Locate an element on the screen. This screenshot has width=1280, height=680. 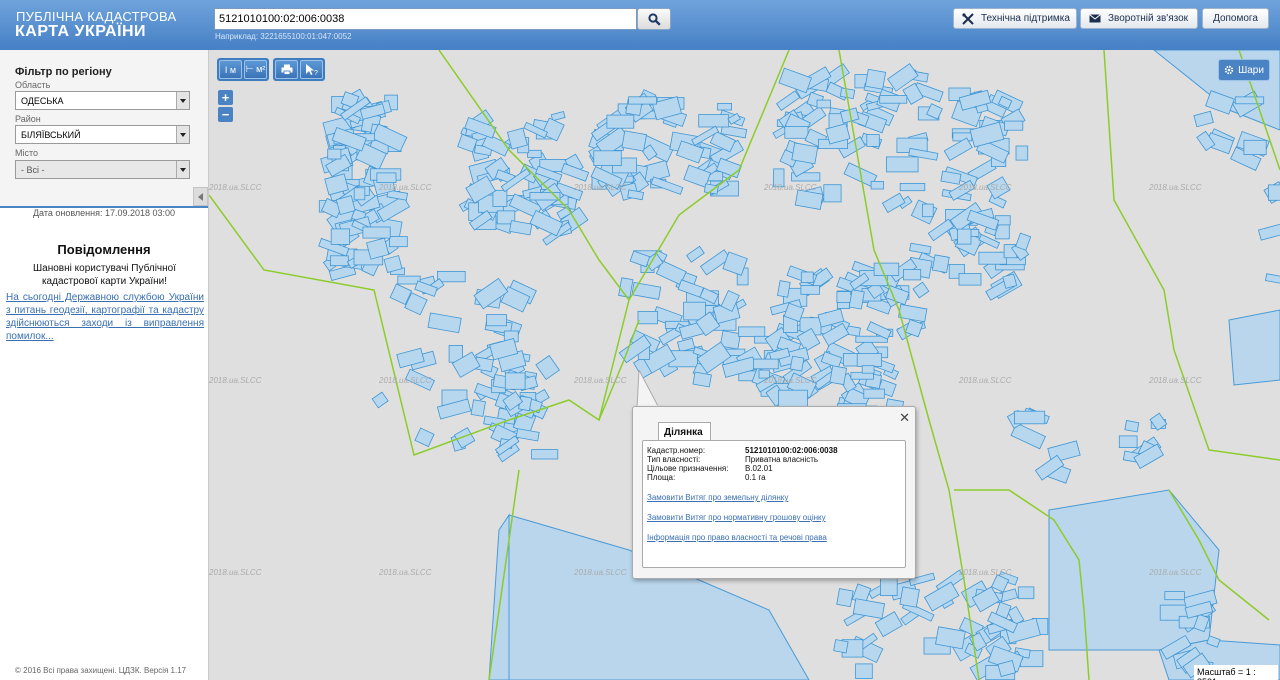
help-button: Допомога is located at coordinates (1235, 18).